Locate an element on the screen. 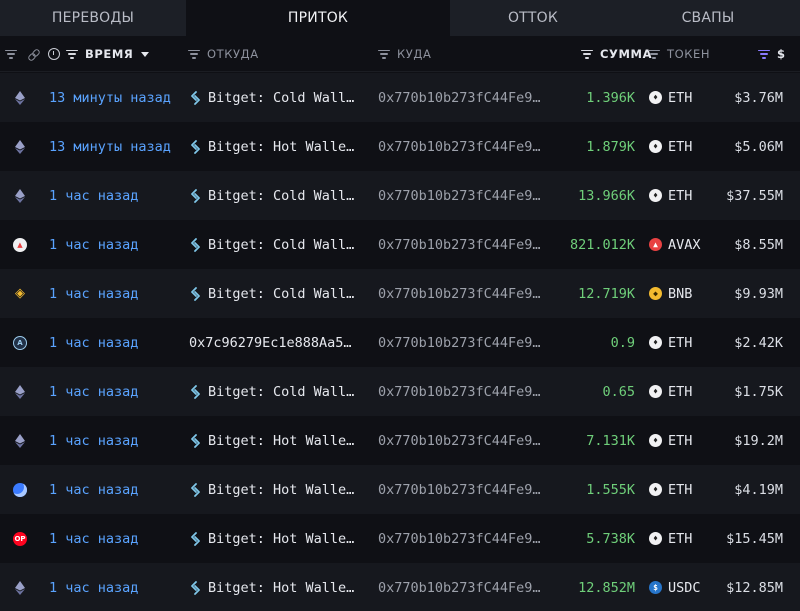 The height and width of the screenshot is (611, 800). table-header: ВРЕМЯ ОТКУДА КУДА СУММА ТОКЕН $ is located at coordinates (400, 54).